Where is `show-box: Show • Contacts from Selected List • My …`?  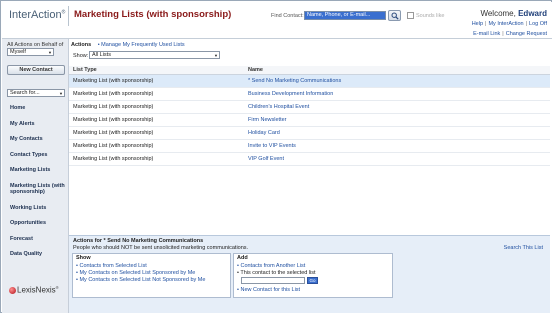 show-box: Show • Contacts from Selected List • My … is located at coordinates (151, 275).